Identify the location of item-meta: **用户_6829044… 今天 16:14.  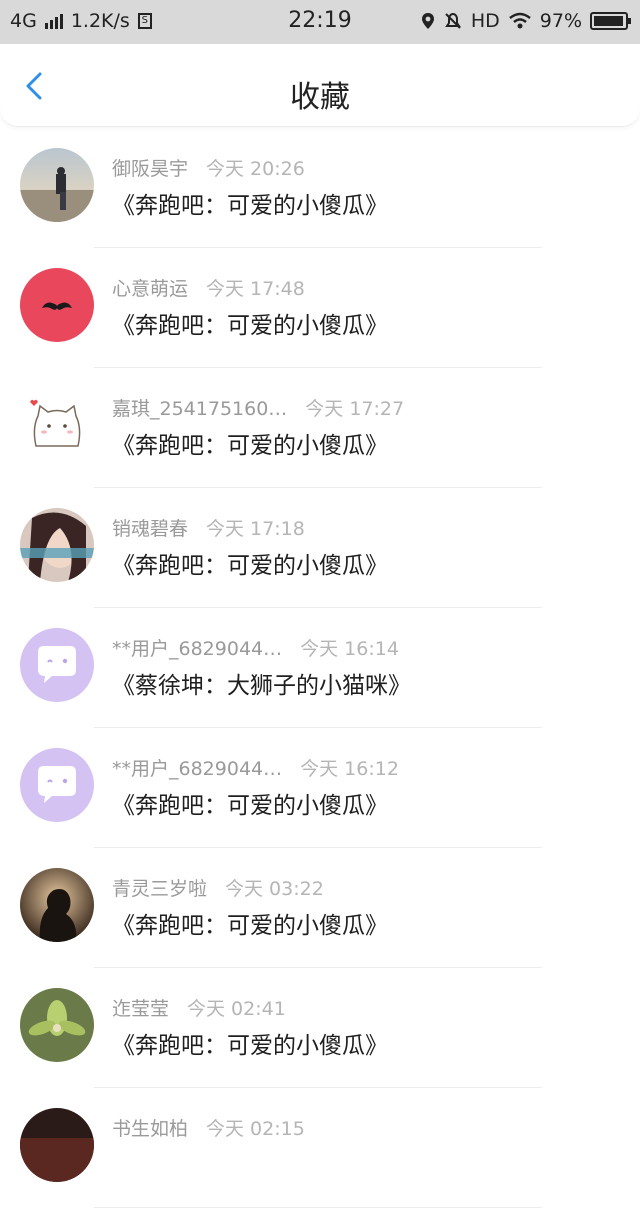
(255, 647).